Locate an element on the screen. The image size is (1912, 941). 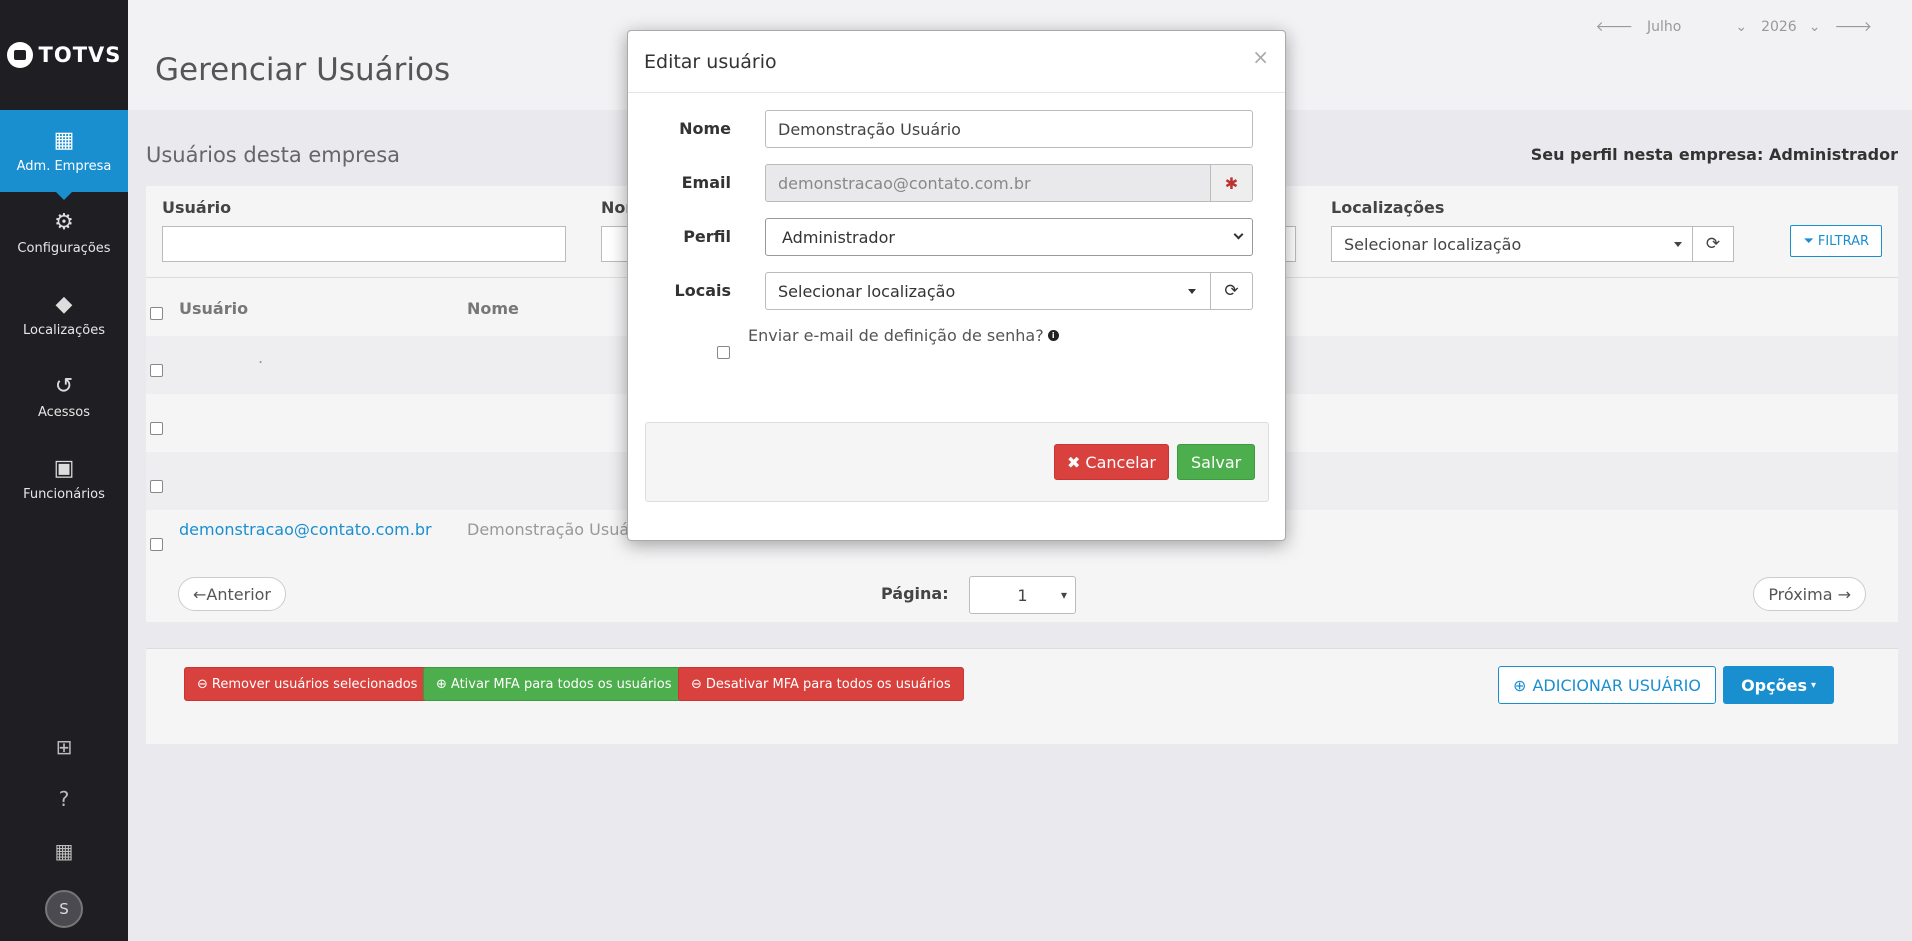
enable-mfa-label: Ativar MFA para todos os usuários is located at coordinates (561, 684).